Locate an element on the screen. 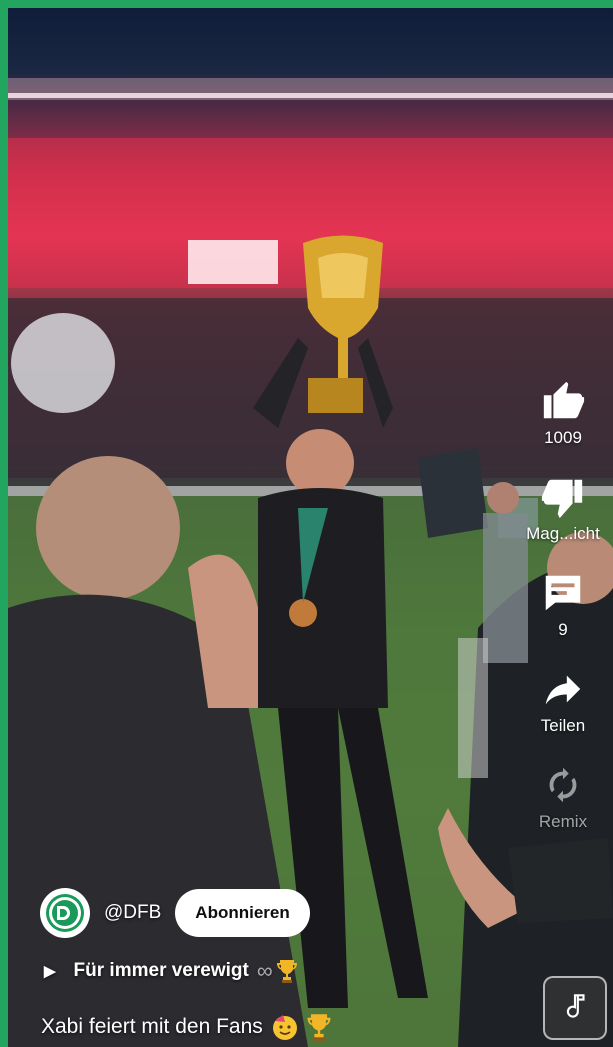 The width and height of the screenshot is (613, 1047). song-link: ▶ Für immer verewigt ∞ is located at coordinates (171, 971).